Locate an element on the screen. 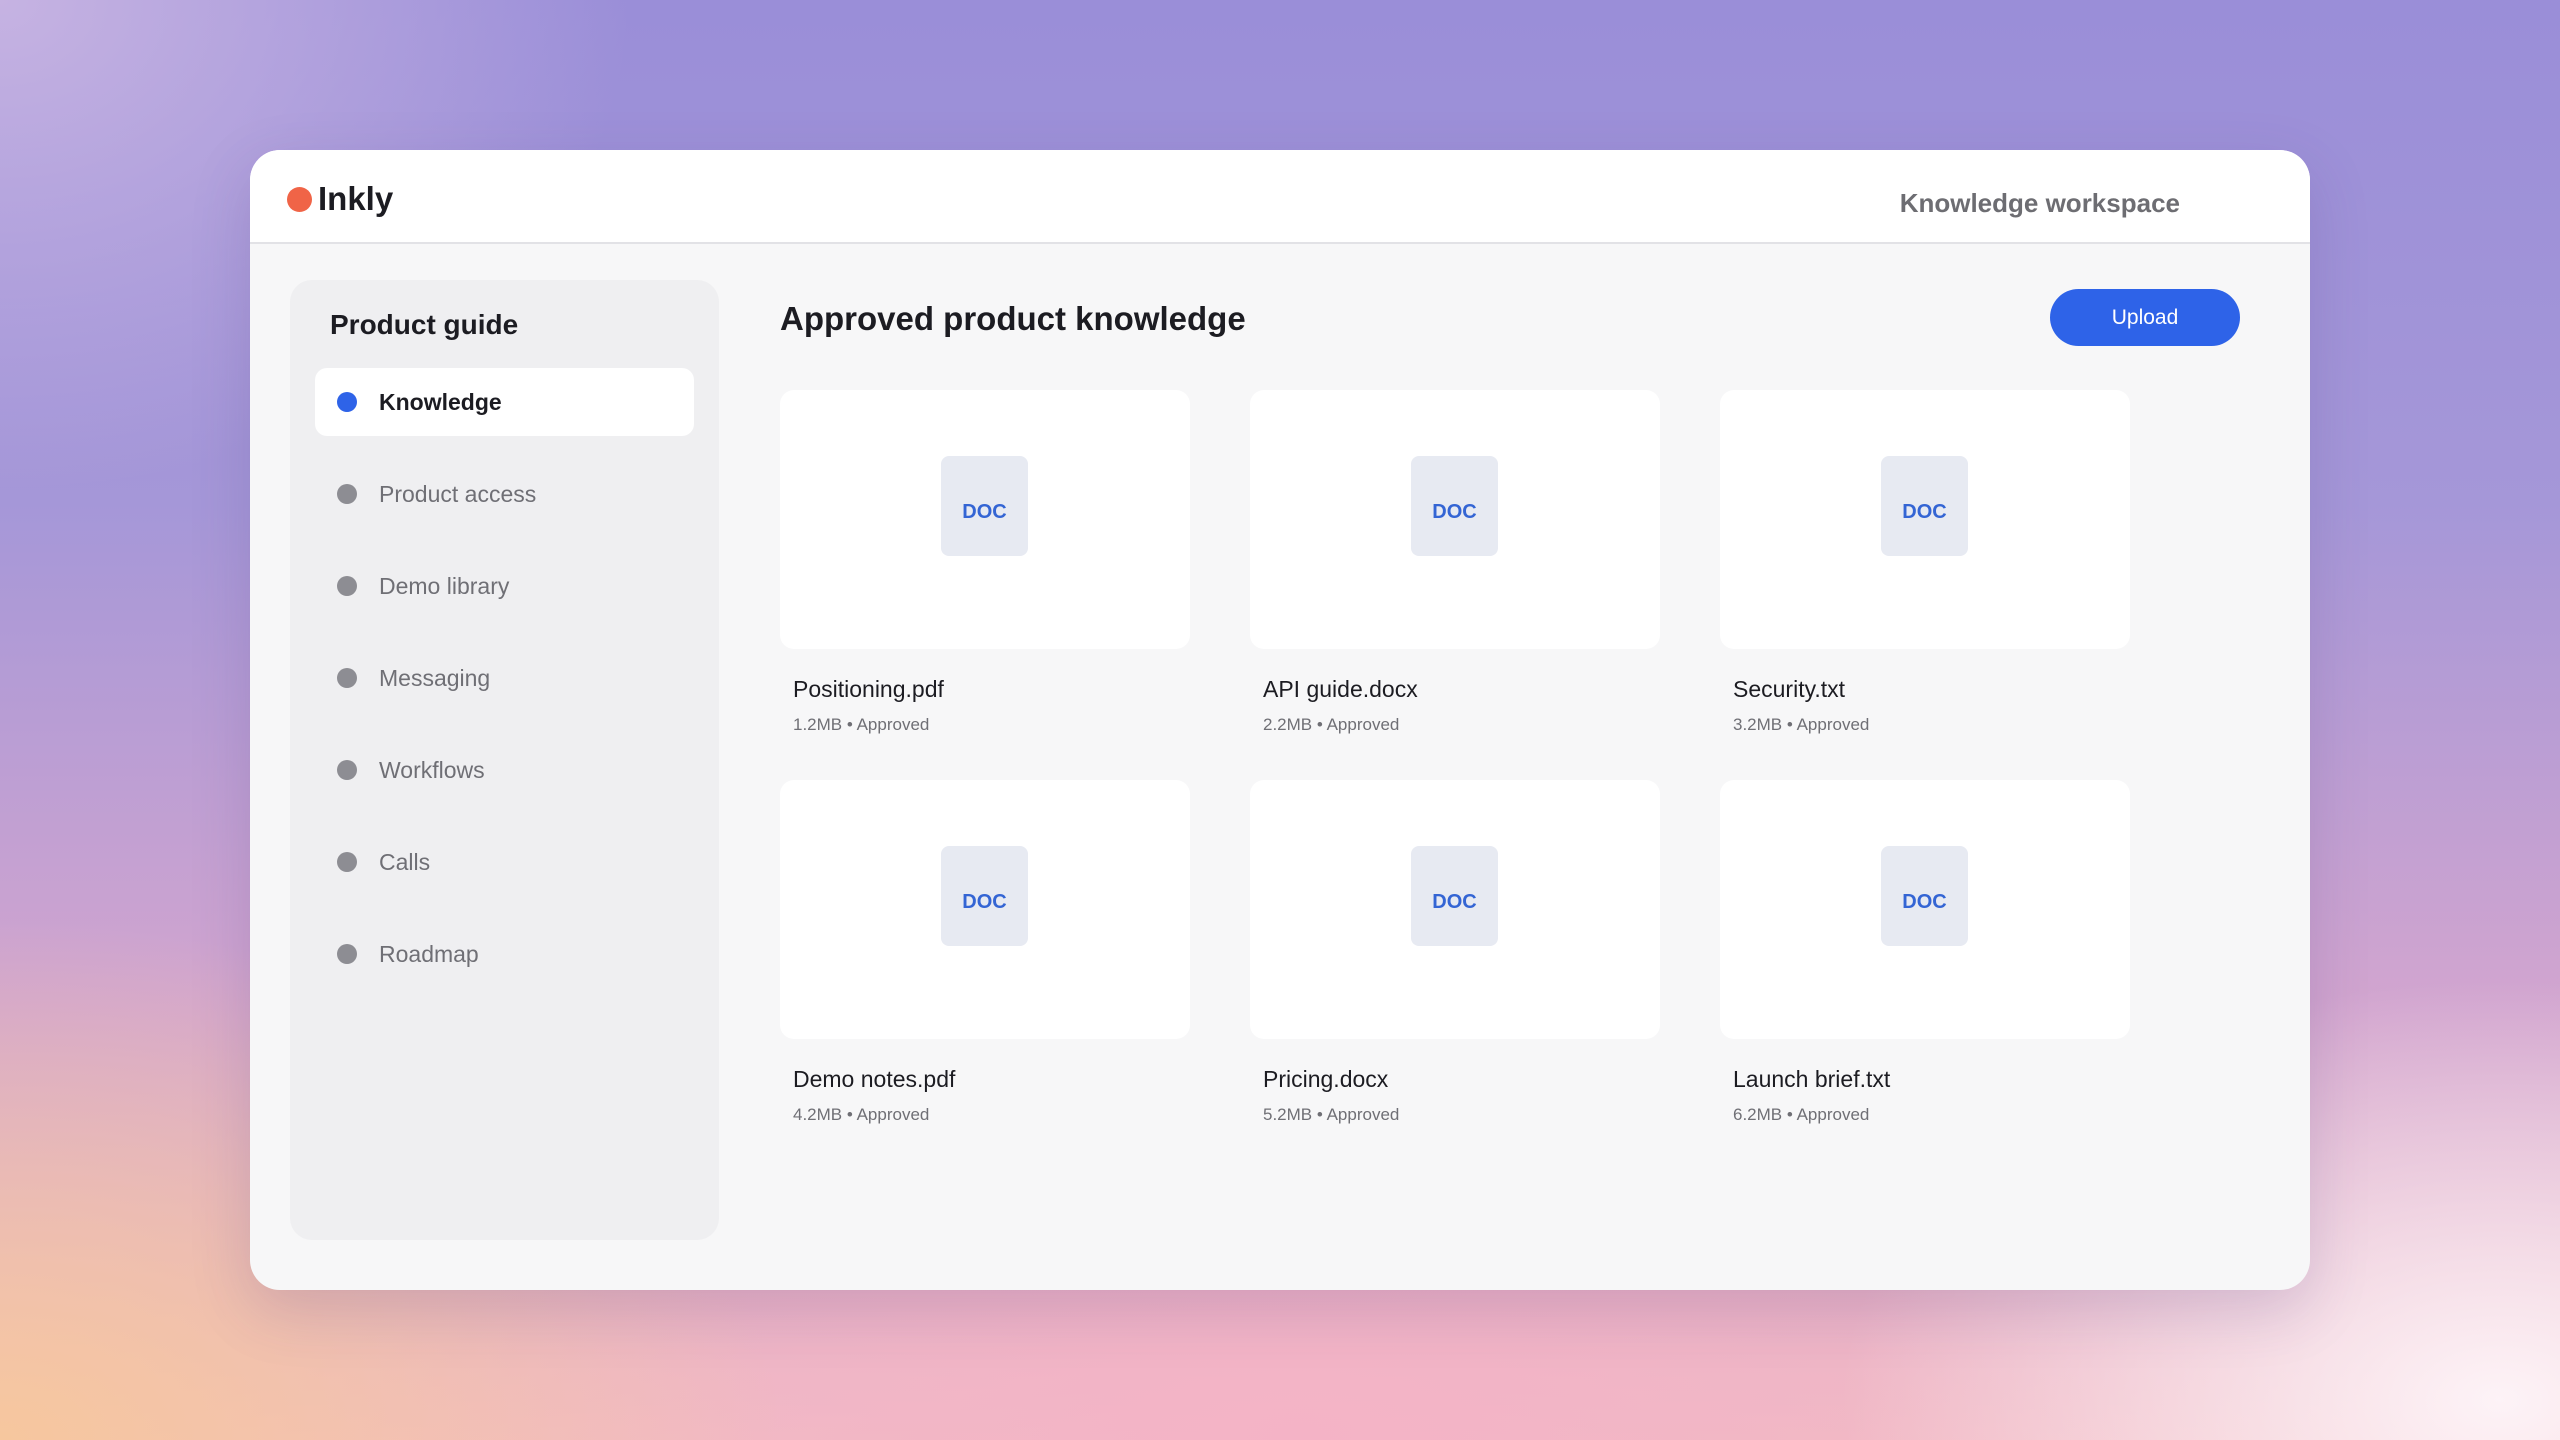  sidebar-title: Product guide is located at coordinates (424, 324).